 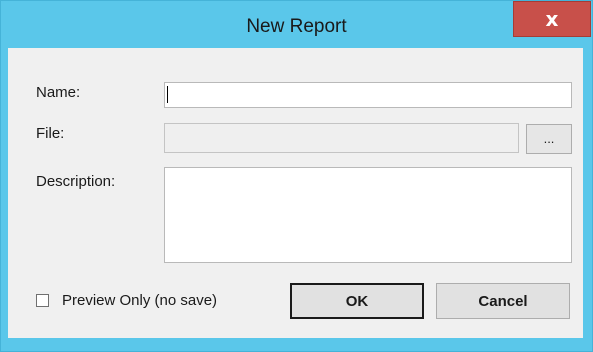 What do you see at coordinates (42, 300) in the screenshot?
I see `preview-only-checkbox` at bounding box center [42, 300].